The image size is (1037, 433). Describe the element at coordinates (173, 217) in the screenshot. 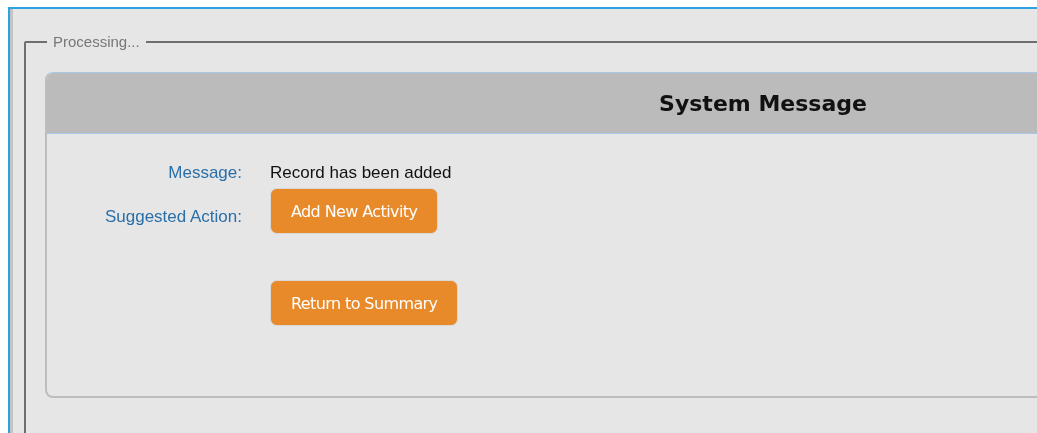

I see `field-label: Suggested Action:` at that location.